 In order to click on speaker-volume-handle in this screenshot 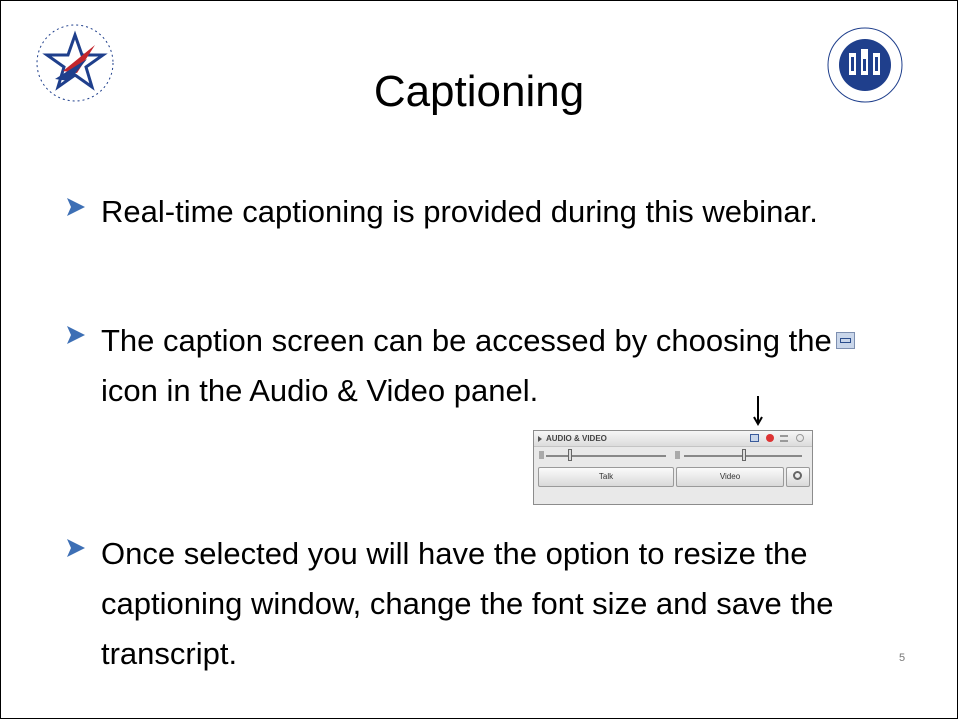, I will do `click(744, 455)`.